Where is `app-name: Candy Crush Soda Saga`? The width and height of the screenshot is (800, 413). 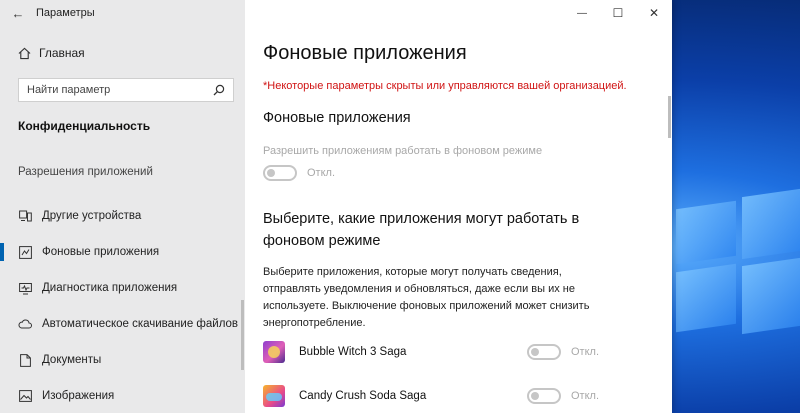 app-name: Candy Crush Soda Saga is located at coordinates (363, 396).